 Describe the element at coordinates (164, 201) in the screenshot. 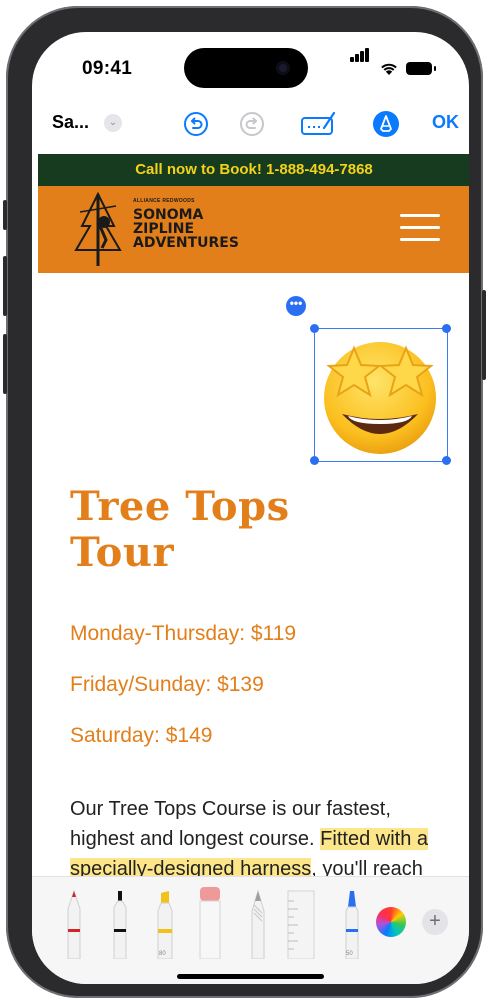

I see `logo-tagline: ALLIANCE REDWOODS` at that location.